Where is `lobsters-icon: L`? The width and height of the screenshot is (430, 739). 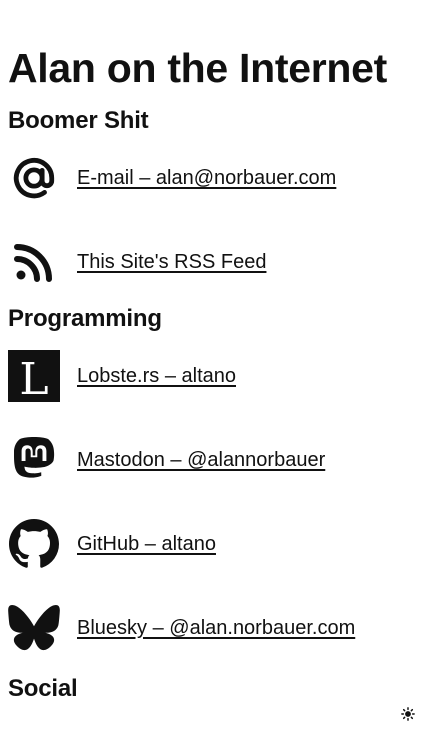 lobsters-icon: L is located at coordinates (34, 376).